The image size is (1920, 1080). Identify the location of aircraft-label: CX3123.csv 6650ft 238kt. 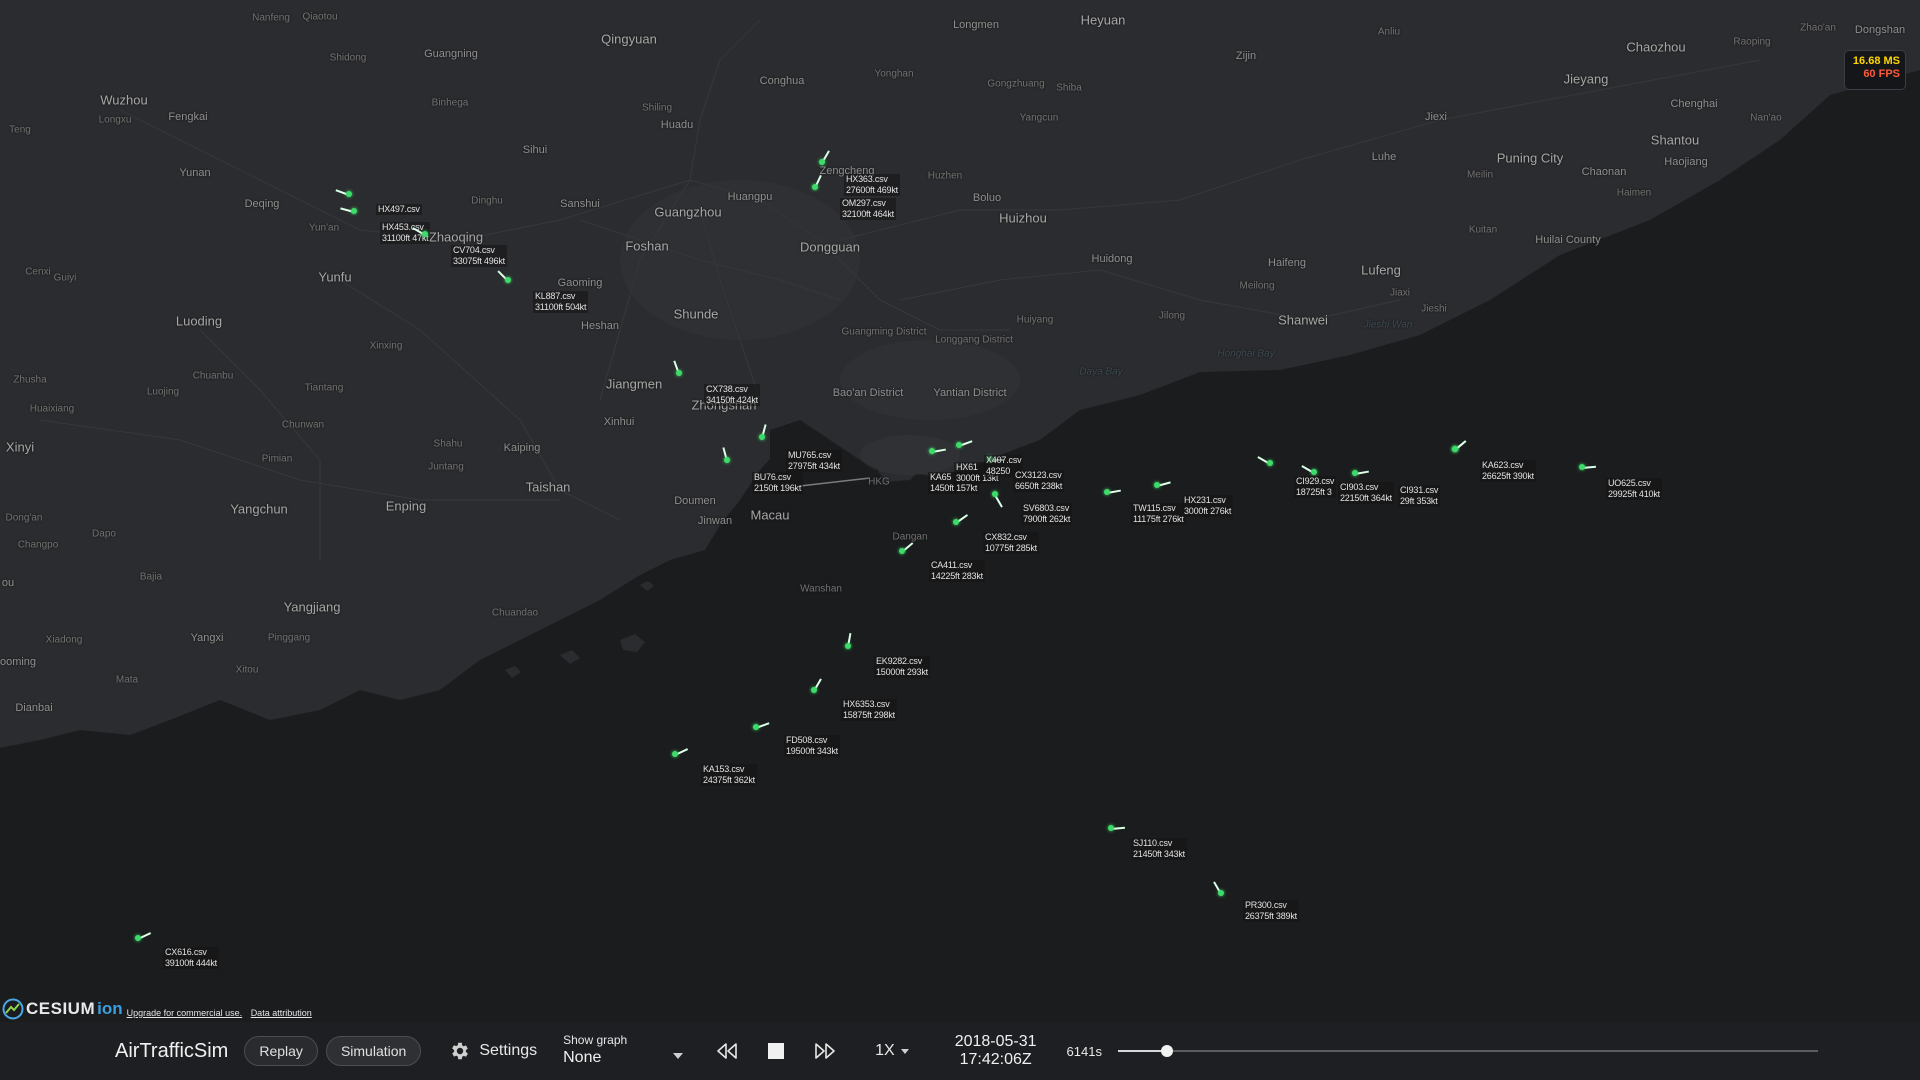
(1039, 481).